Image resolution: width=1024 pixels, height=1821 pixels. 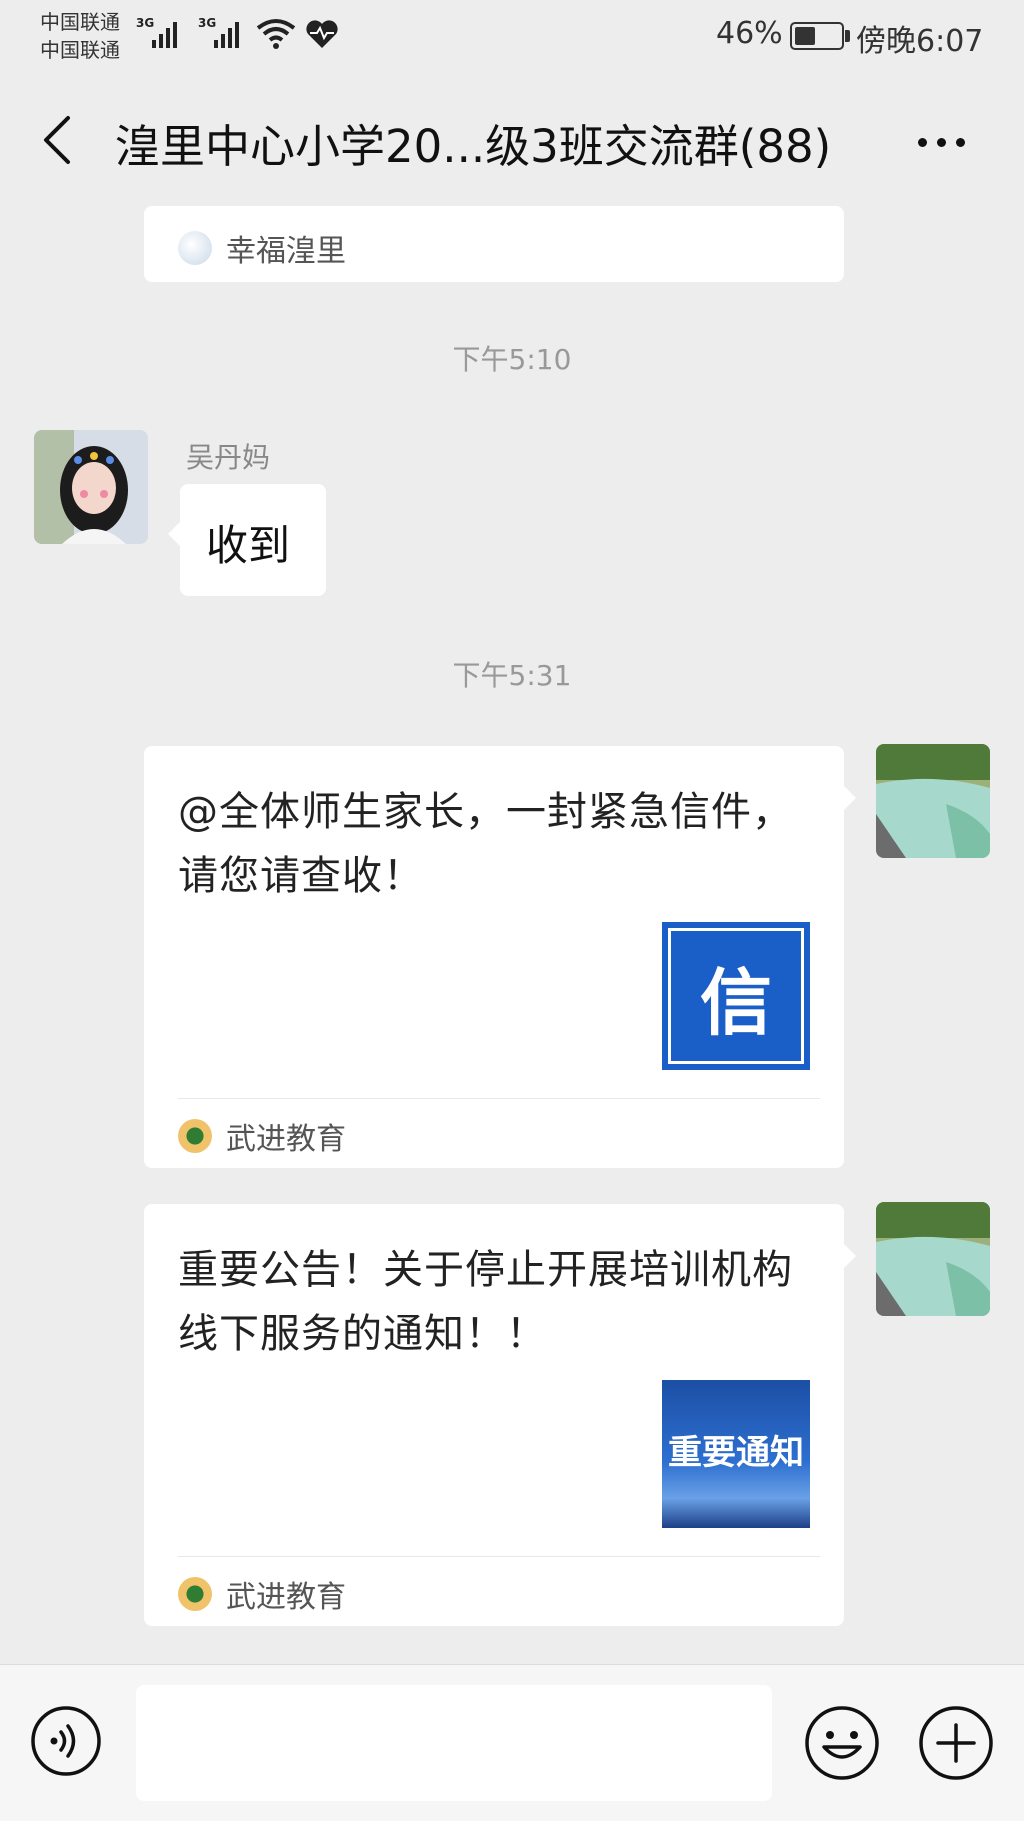 I want to click on more-dots-icon, so click(x=942, y=142).